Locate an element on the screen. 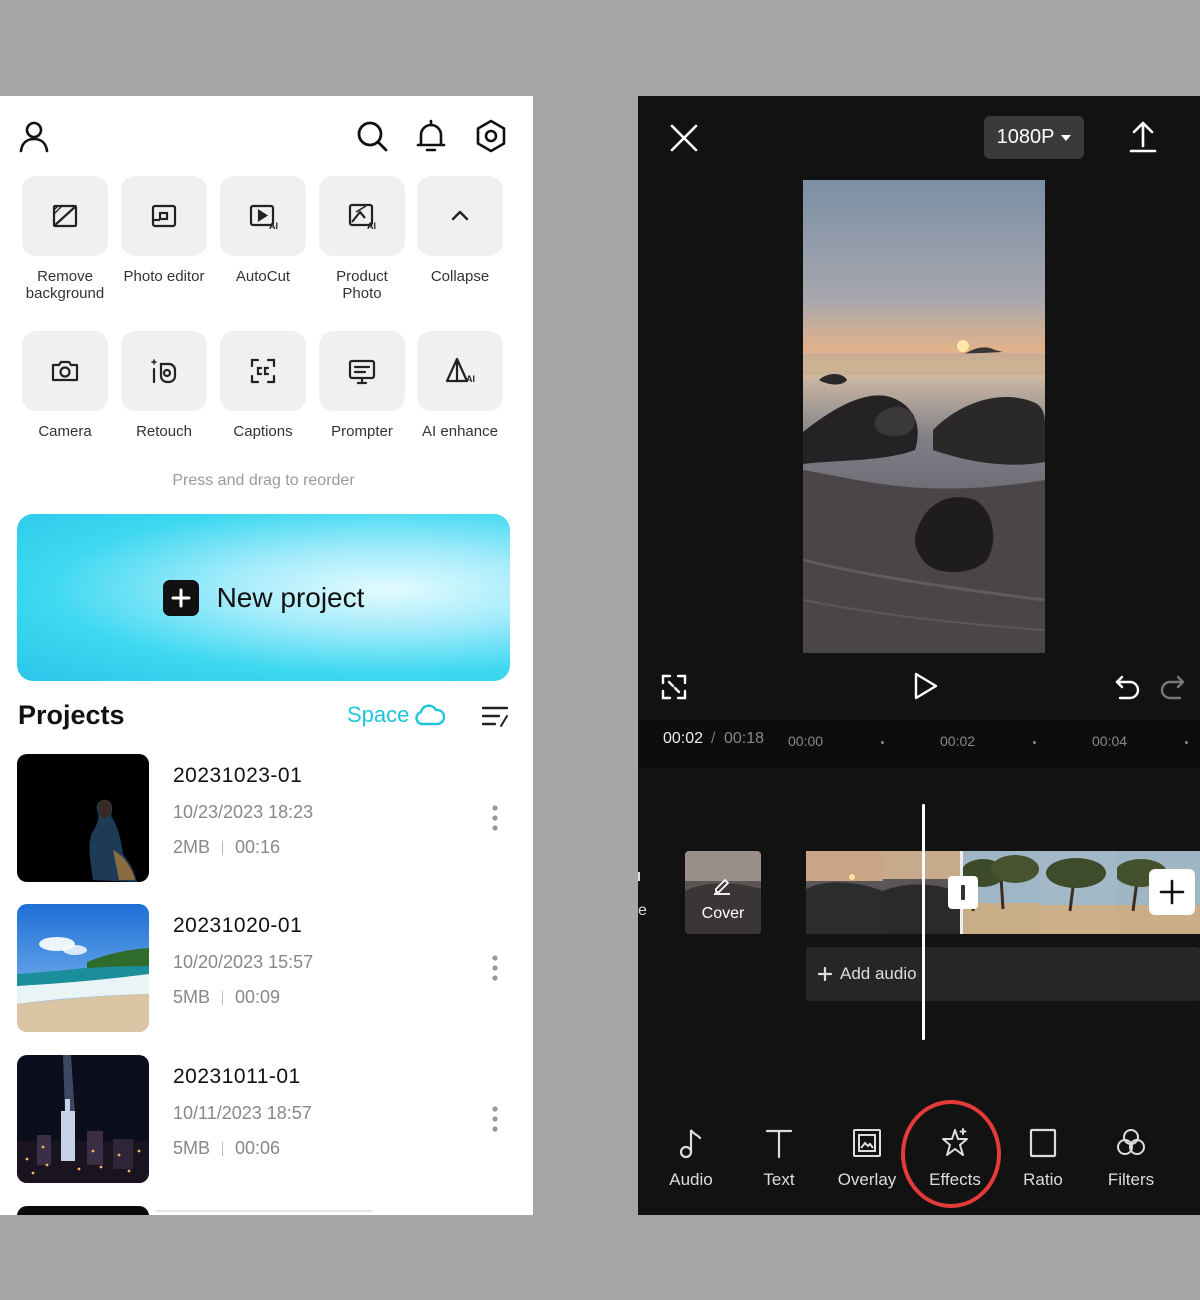 This screenshot has height=1300, width=1200. tool-prompter: Prompter is located at coordinates (362, 385).